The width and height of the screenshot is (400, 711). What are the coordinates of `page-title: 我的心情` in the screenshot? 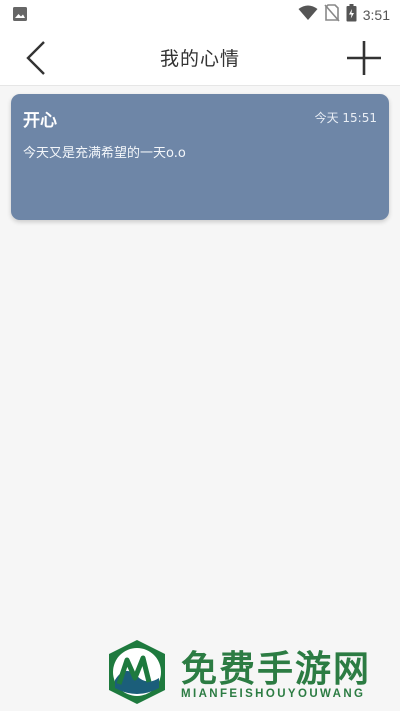 It's located at (199, 59).